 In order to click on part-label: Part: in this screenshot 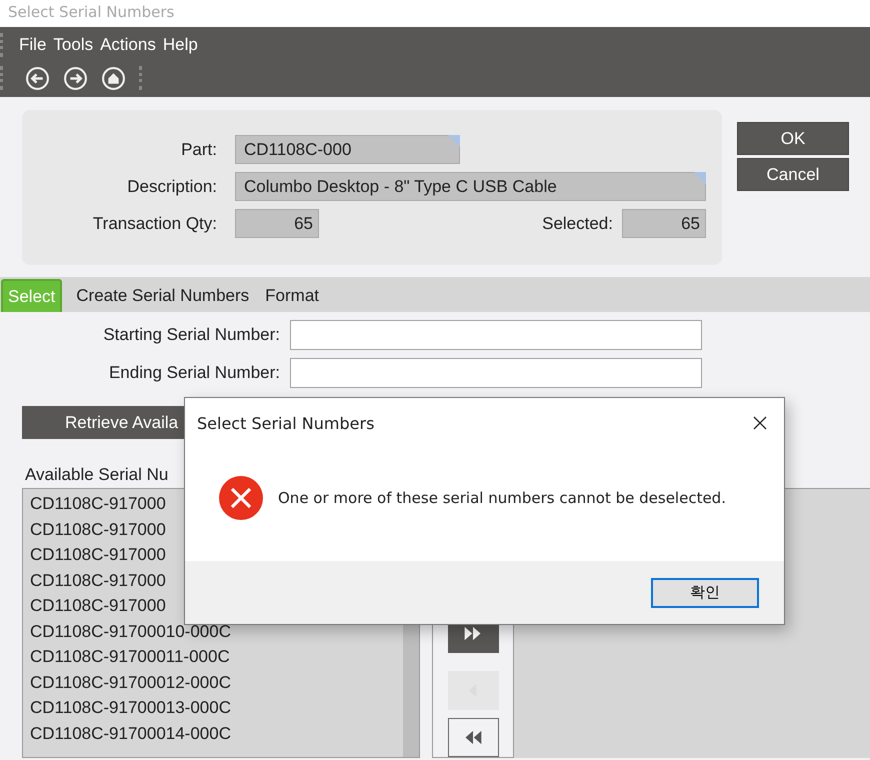, I will do `click(199, 150)`.